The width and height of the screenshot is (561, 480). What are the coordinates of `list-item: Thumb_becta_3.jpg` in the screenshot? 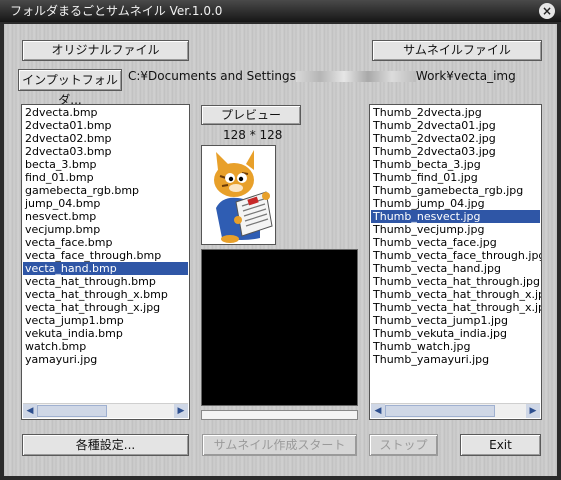 It's located at (455, 164).